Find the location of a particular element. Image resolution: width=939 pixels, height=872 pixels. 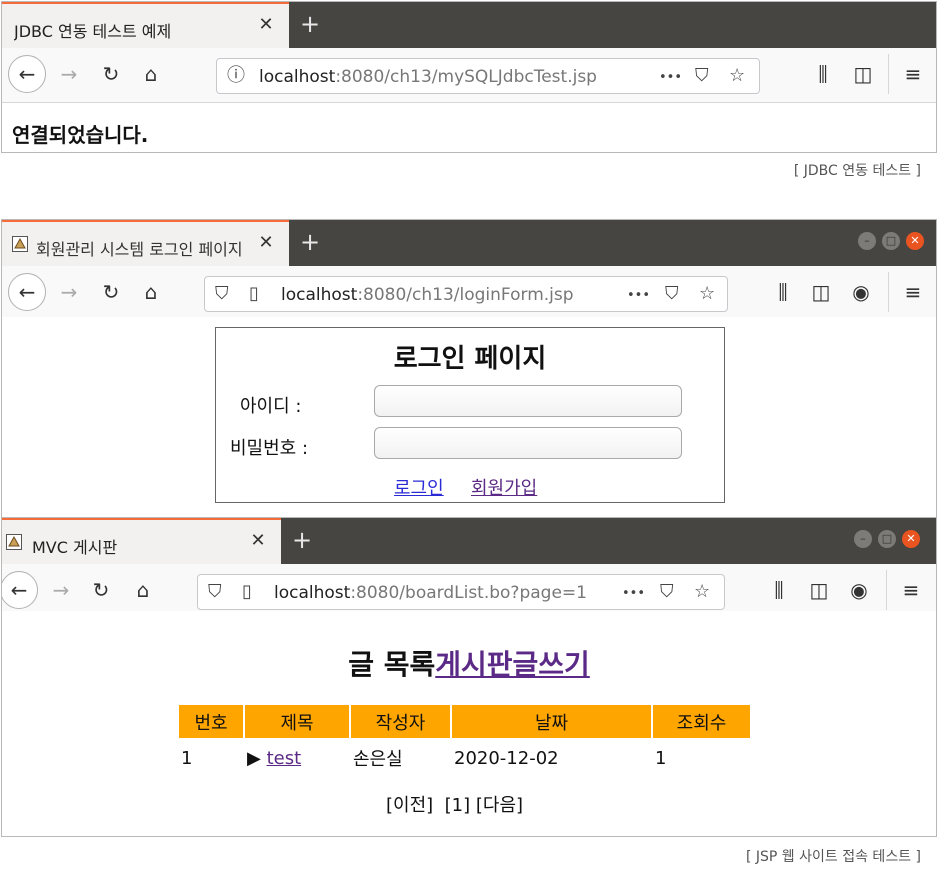

table-row: 1 ▶ test 손은실 2020-12-02 1 is located at coordinates (464, 758).